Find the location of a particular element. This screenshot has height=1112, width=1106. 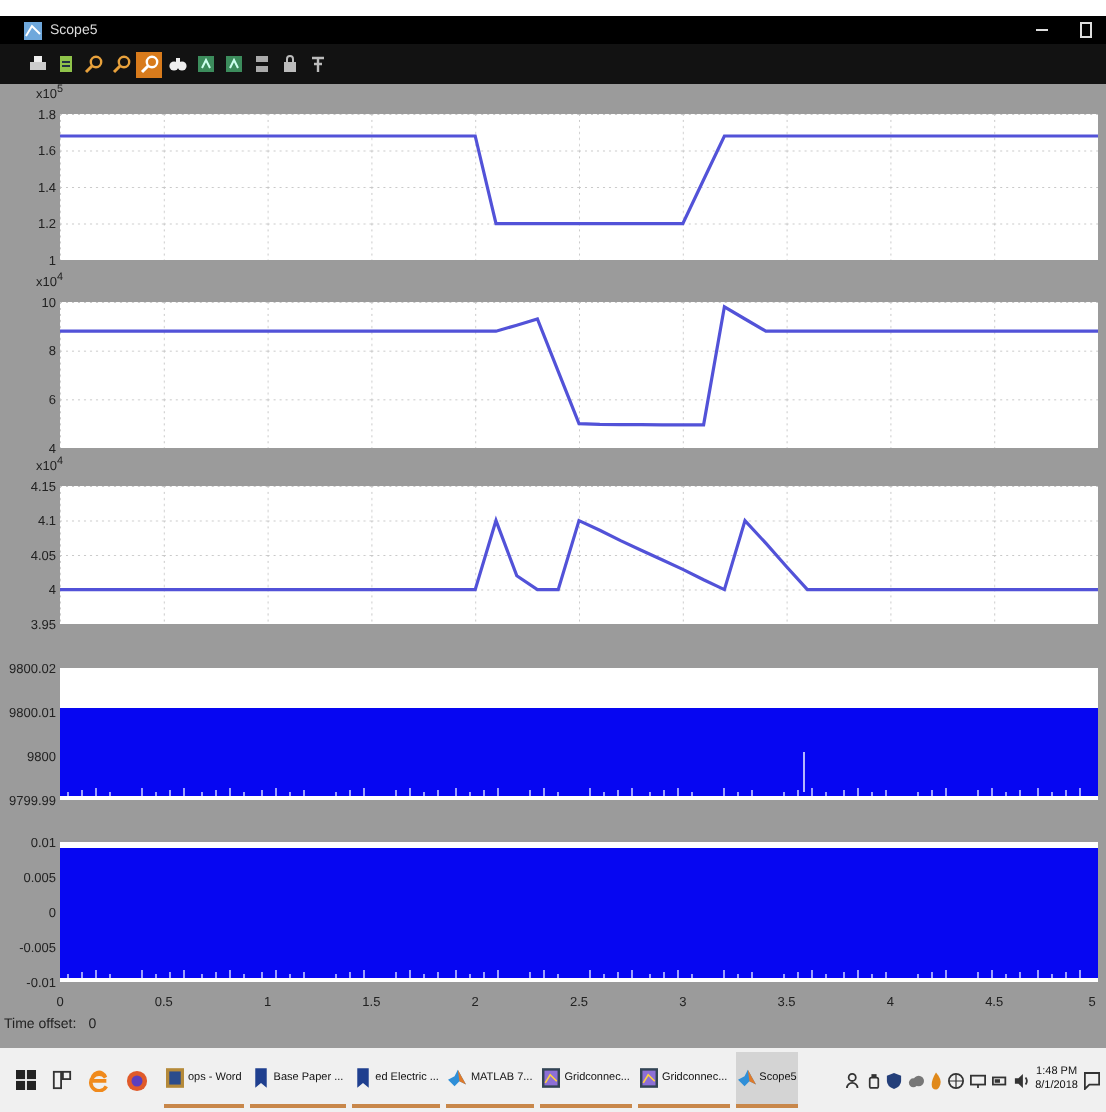

volume-icon is located at coordinates (1021, 1080).